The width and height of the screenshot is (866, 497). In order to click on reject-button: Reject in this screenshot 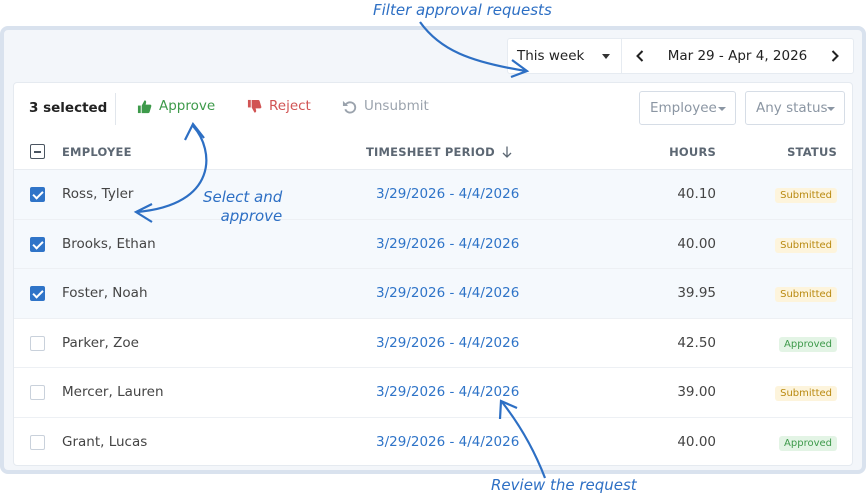, I will do `click(279, 106)`.